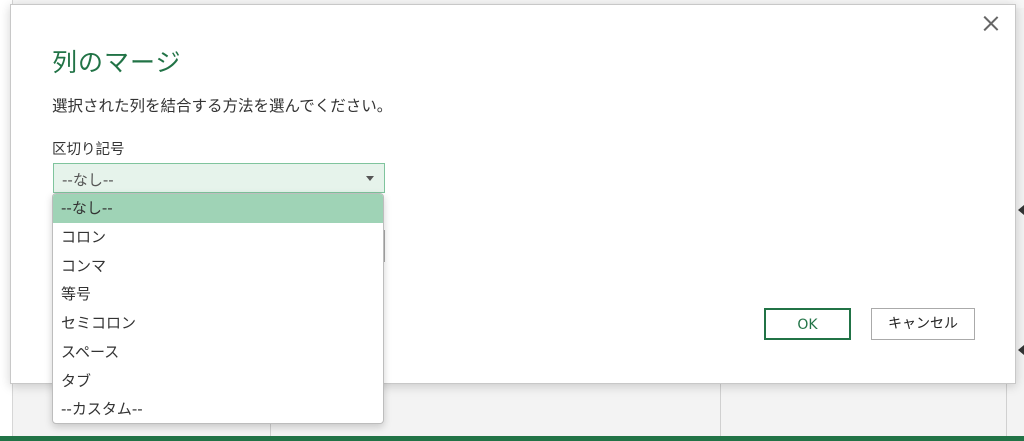 This screenshot has height=441, width=1024. Describe the element at coordinates (807, 324) in the screenshot. I see `ok-button: OK` at that location.